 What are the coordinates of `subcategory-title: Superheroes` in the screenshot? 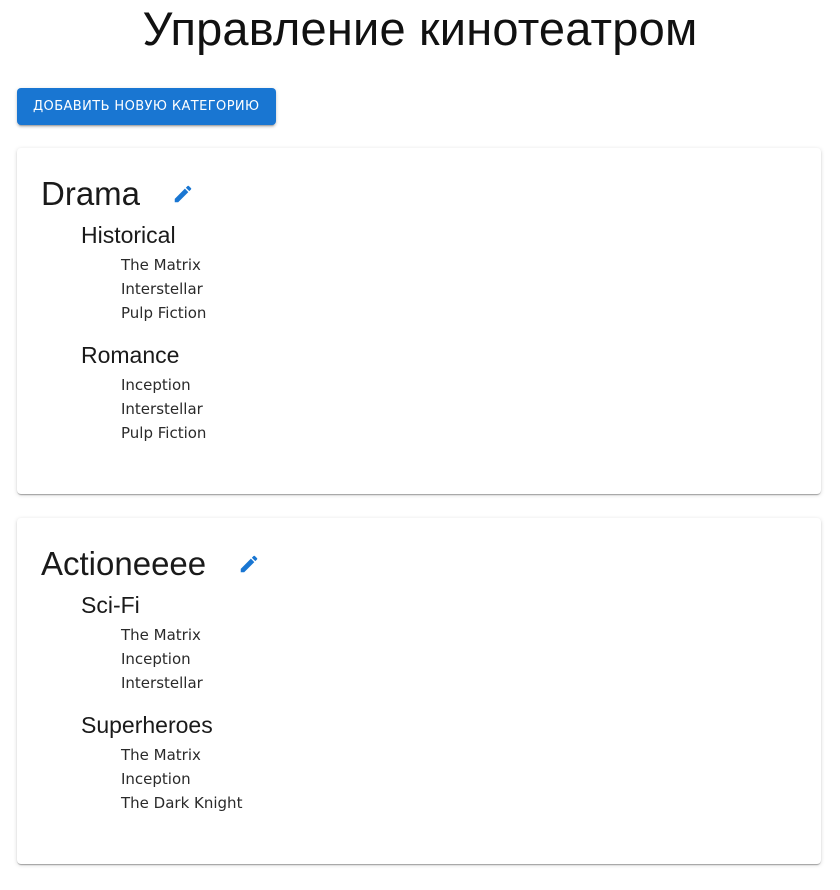 It's located at (147, 725).